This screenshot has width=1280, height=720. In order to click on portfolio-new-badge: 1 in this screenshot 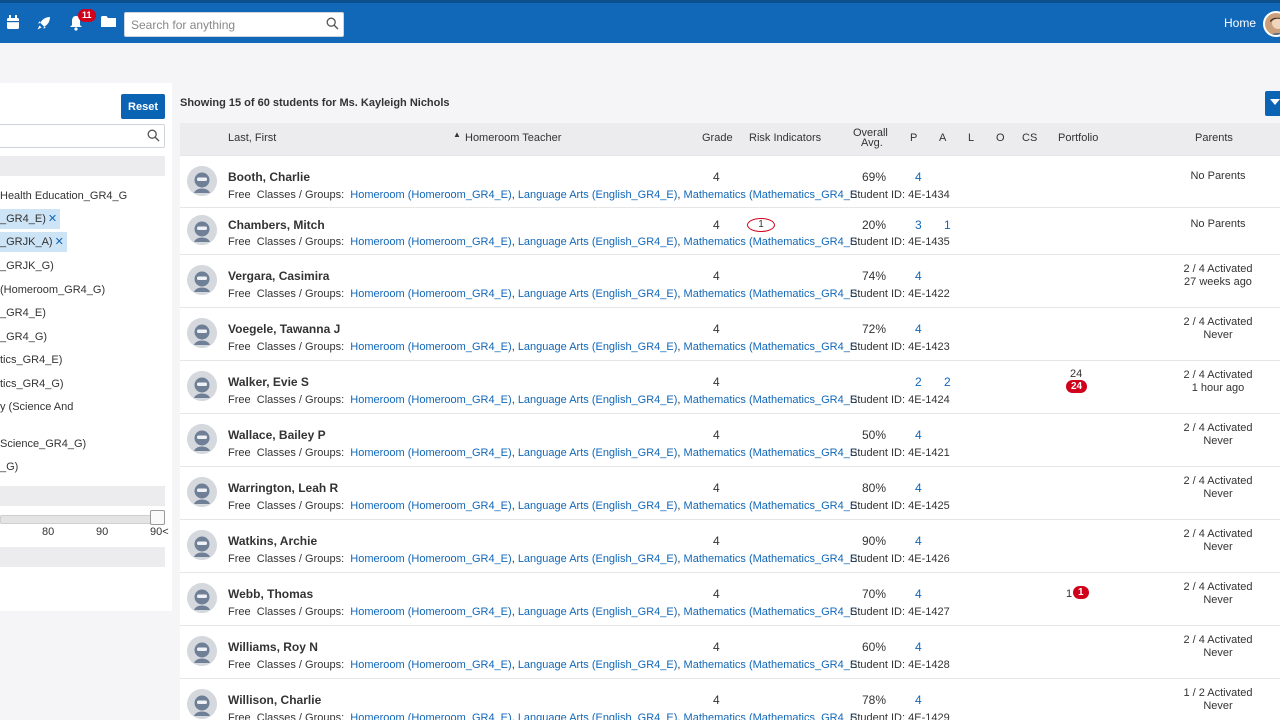, I will do `click(1081, 592)`.